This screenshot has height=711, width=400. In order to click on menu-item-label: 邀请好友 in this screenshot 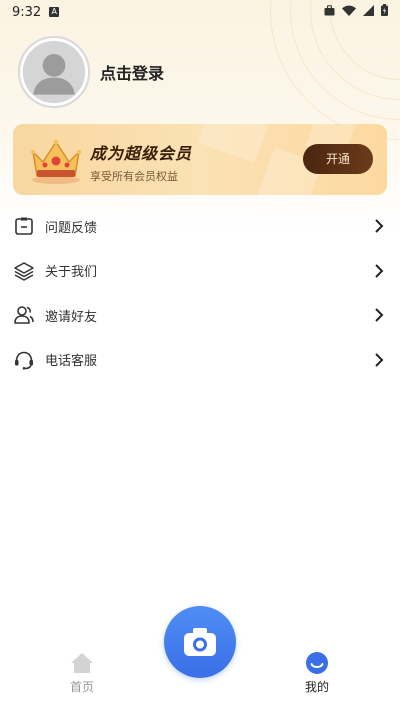, I will do `click(71, 317)`.